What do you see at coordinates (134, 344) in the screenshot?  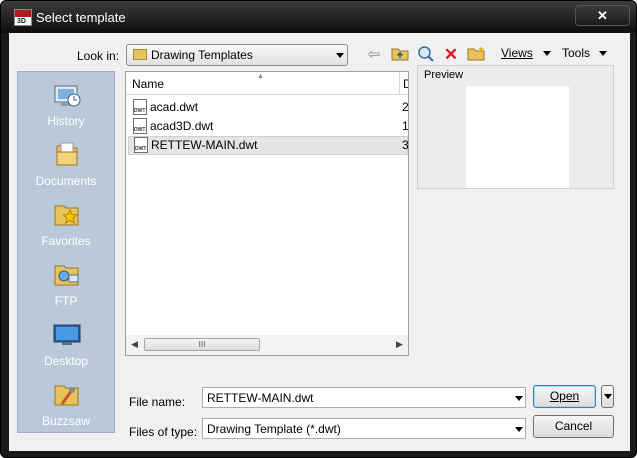 I see `scroll-left-icon: ◀` at bounding box center [134, 344].